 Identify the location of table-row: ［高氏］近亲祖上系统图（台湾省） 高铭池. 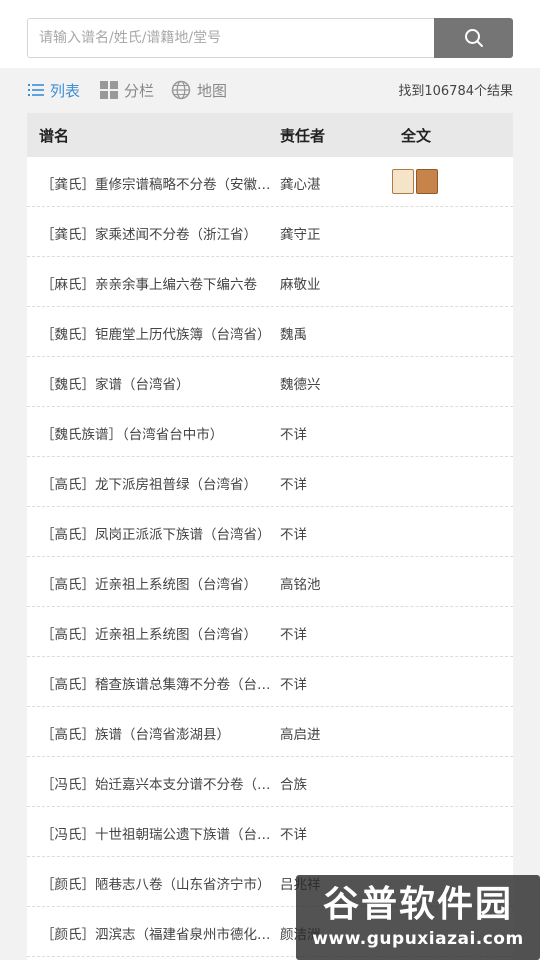
(270, 582).